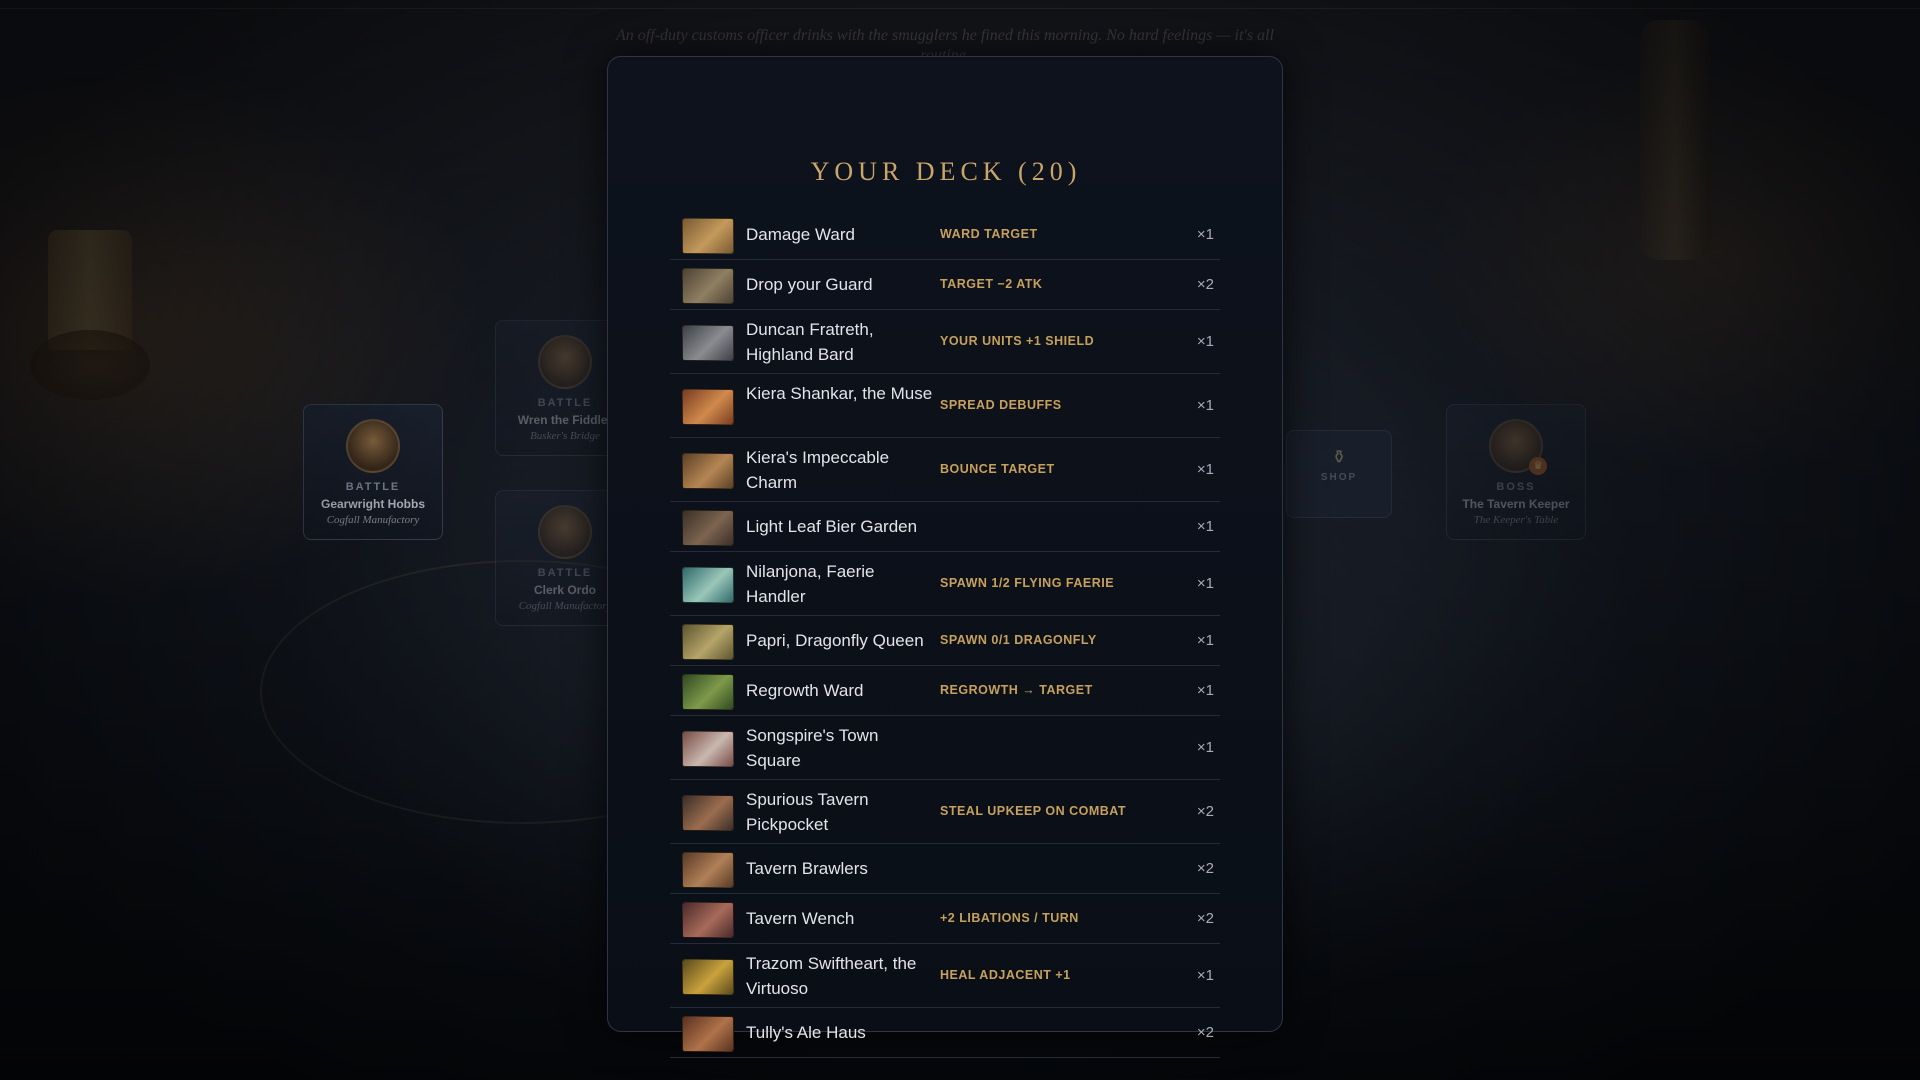  Describe the element at coordinates (800, 234) in the screenshot. I see `card-name: Damage Ward` at that location.